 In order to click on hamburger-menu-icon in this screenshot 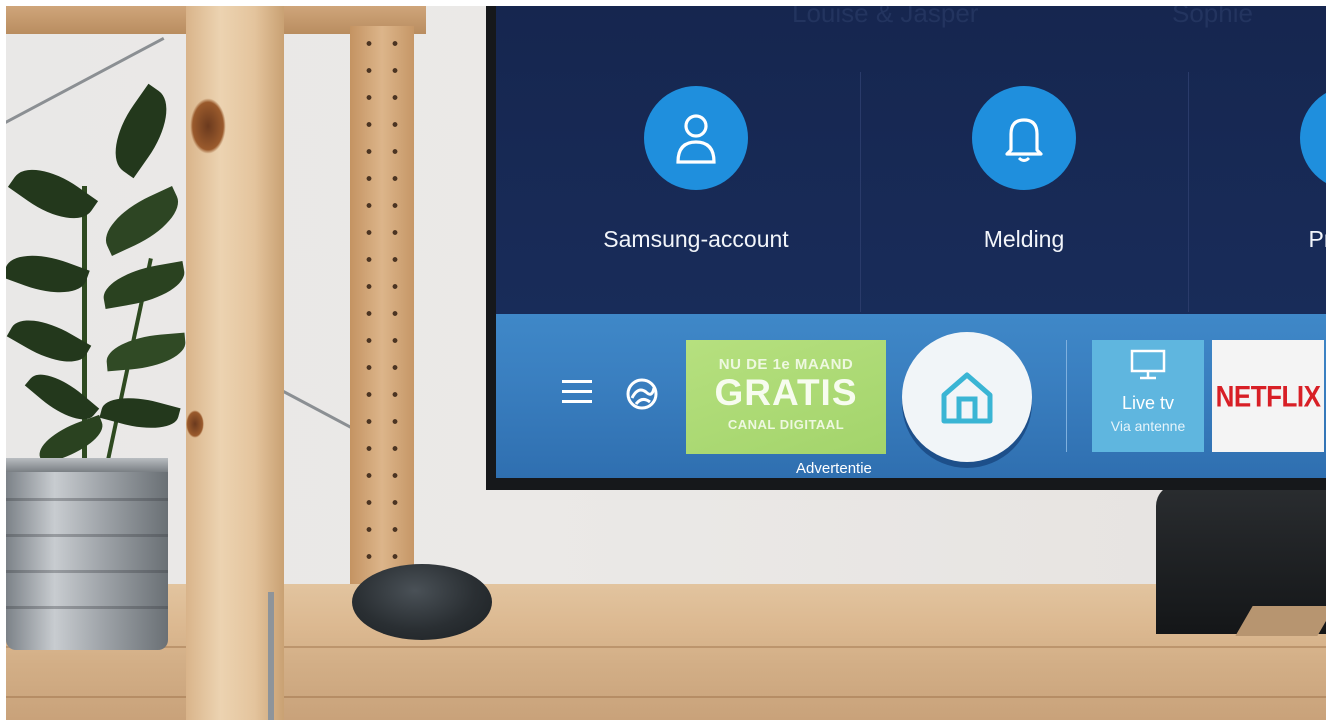, I will do `click(577, 395)`.